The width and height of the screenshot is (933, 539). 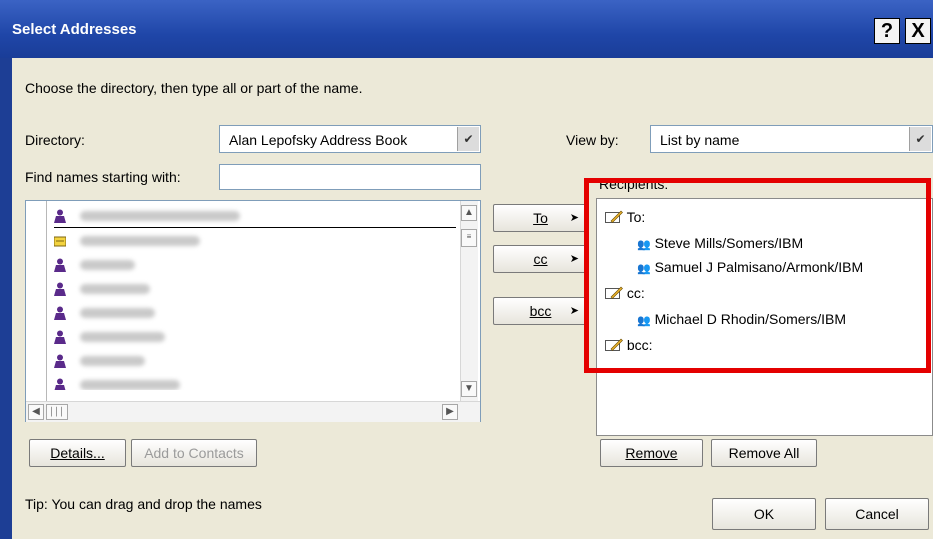 What do you see at coordinates (887, 31) in the screenshot?
I see `help-button: ?` at bounding box center [887, 31].